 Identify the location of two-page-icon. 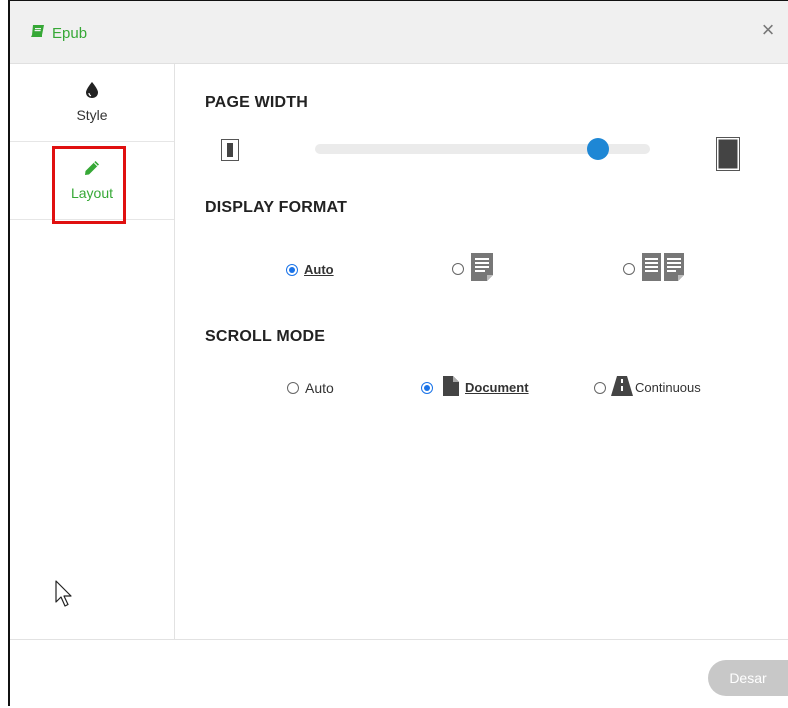
(663, 268).